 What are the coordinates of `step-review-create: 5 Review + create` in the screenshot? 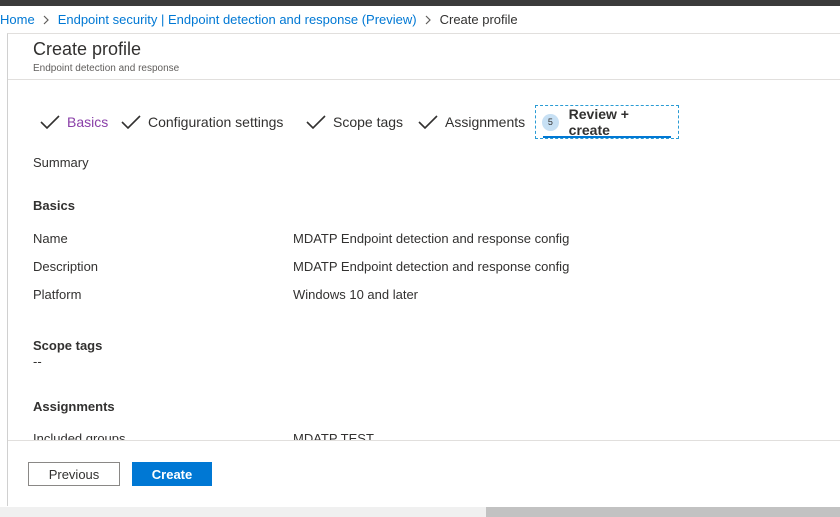 It's located at (607, 122).